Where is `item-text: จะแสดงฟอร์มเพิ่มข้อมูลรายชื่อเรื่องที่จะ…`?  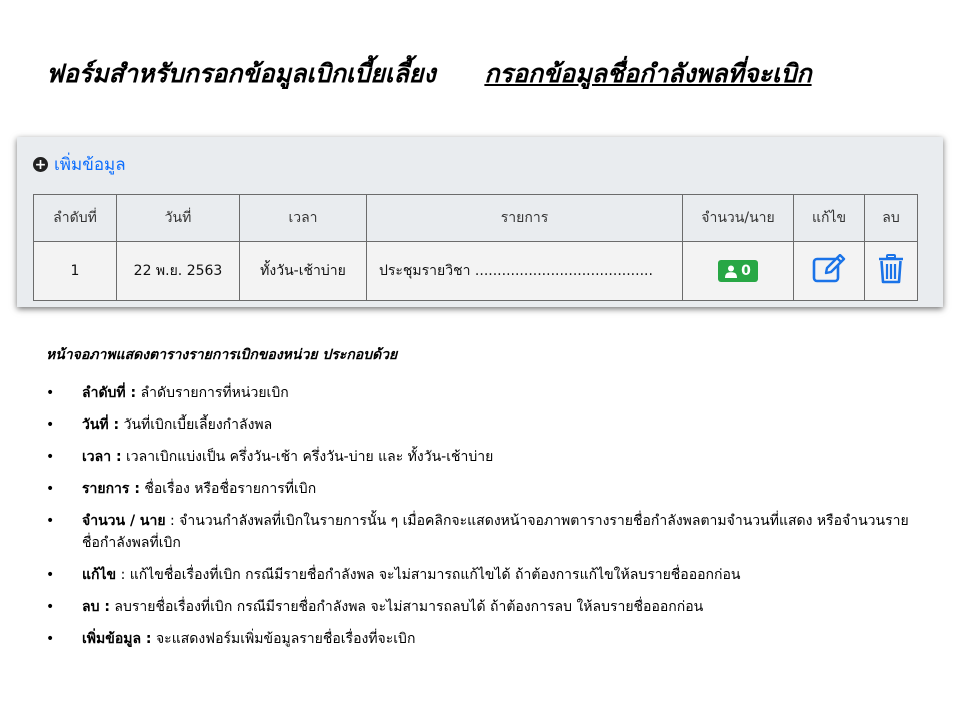
item-text: จะแสดงฟอร์มเพิ่มข้อมูลรายชื่อเรื่องที่จะ… is located at coordinates (283, 639).